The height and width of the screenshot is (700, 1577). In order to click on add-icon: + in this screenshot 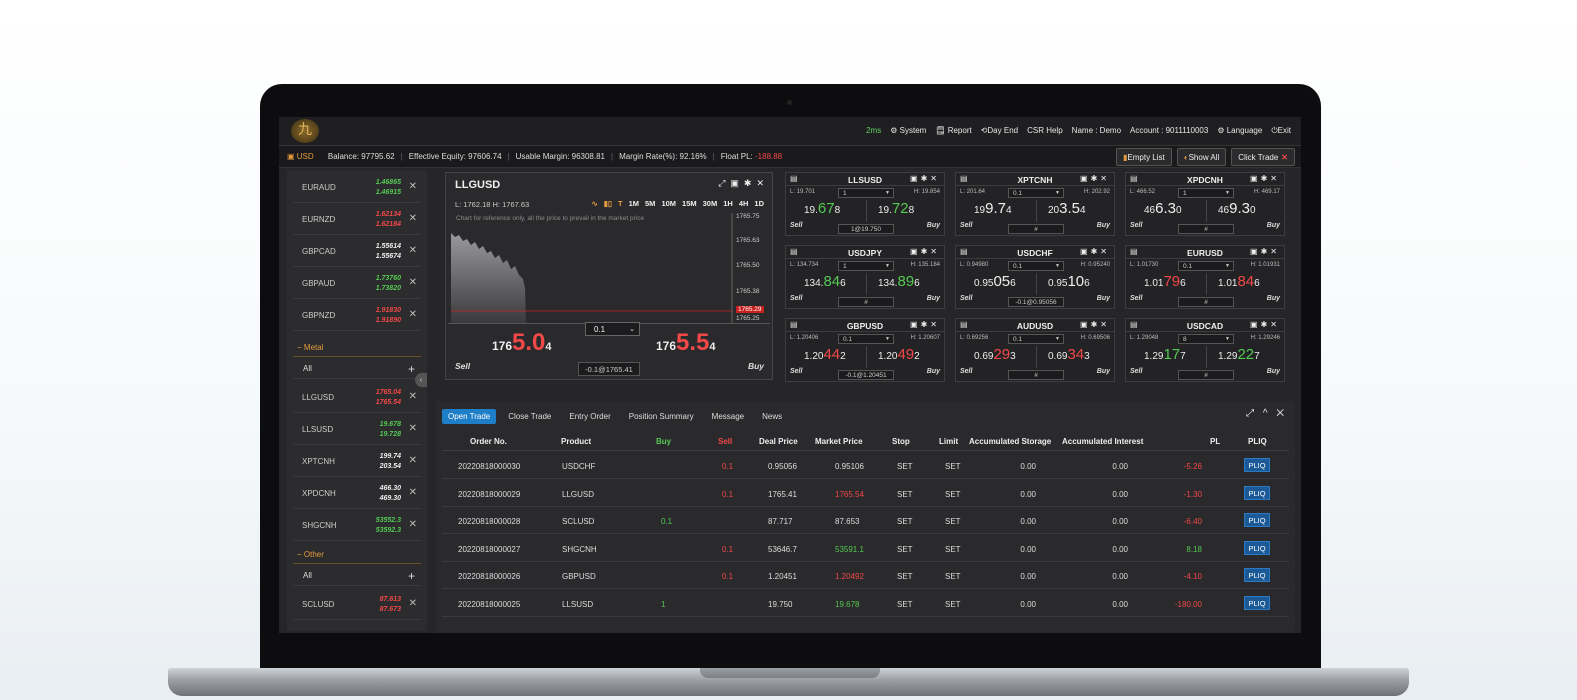, I will do `click(411, 369)`.